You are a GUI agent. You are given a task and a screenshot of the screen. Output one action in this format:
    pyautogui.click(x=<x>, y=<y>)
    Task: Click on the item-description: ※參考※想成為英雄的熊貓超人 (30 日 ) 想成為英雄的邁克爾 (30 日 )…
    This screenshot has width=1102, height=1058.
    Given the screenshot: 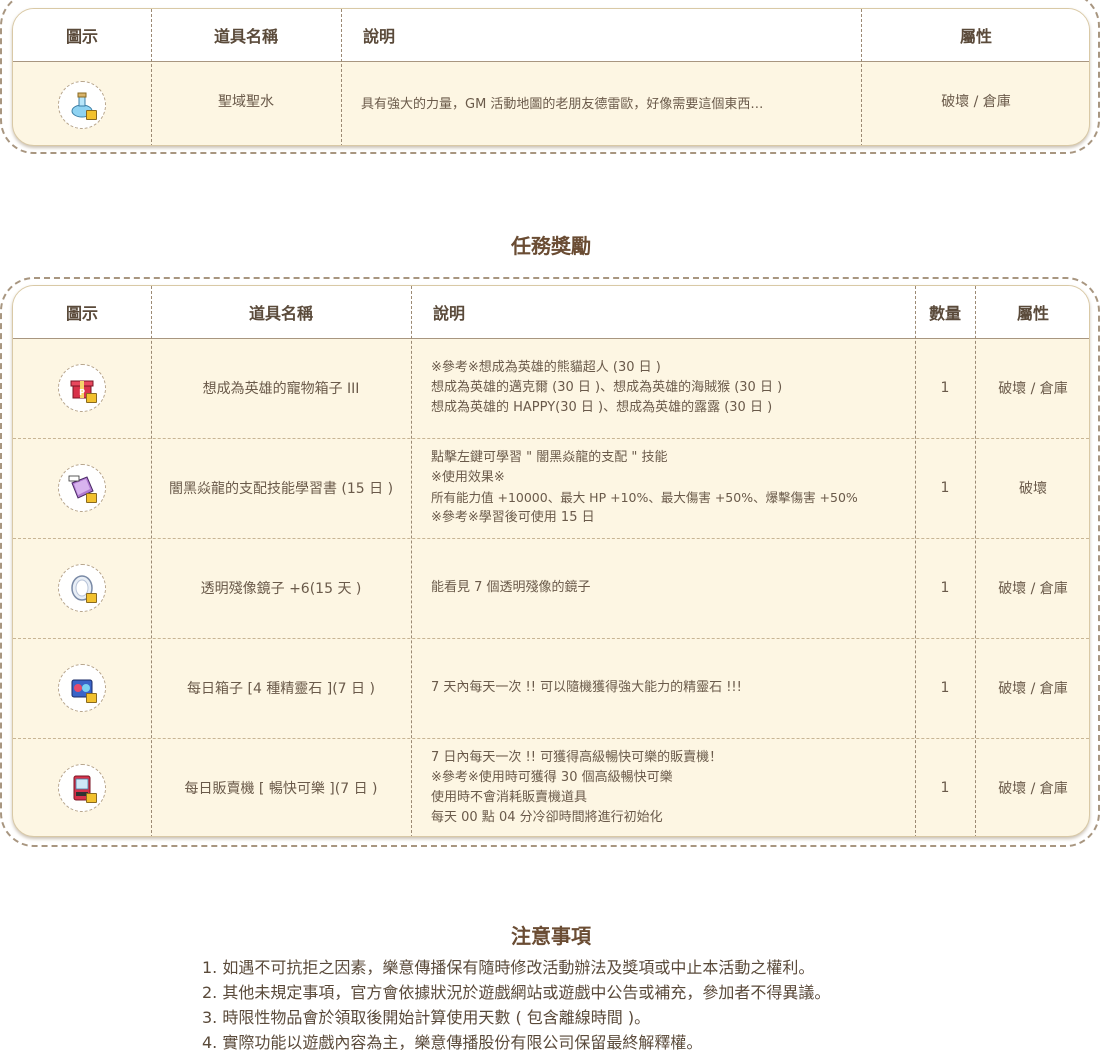 What is the action you would take?
    pyautogui.click(x=663, y=388)
    